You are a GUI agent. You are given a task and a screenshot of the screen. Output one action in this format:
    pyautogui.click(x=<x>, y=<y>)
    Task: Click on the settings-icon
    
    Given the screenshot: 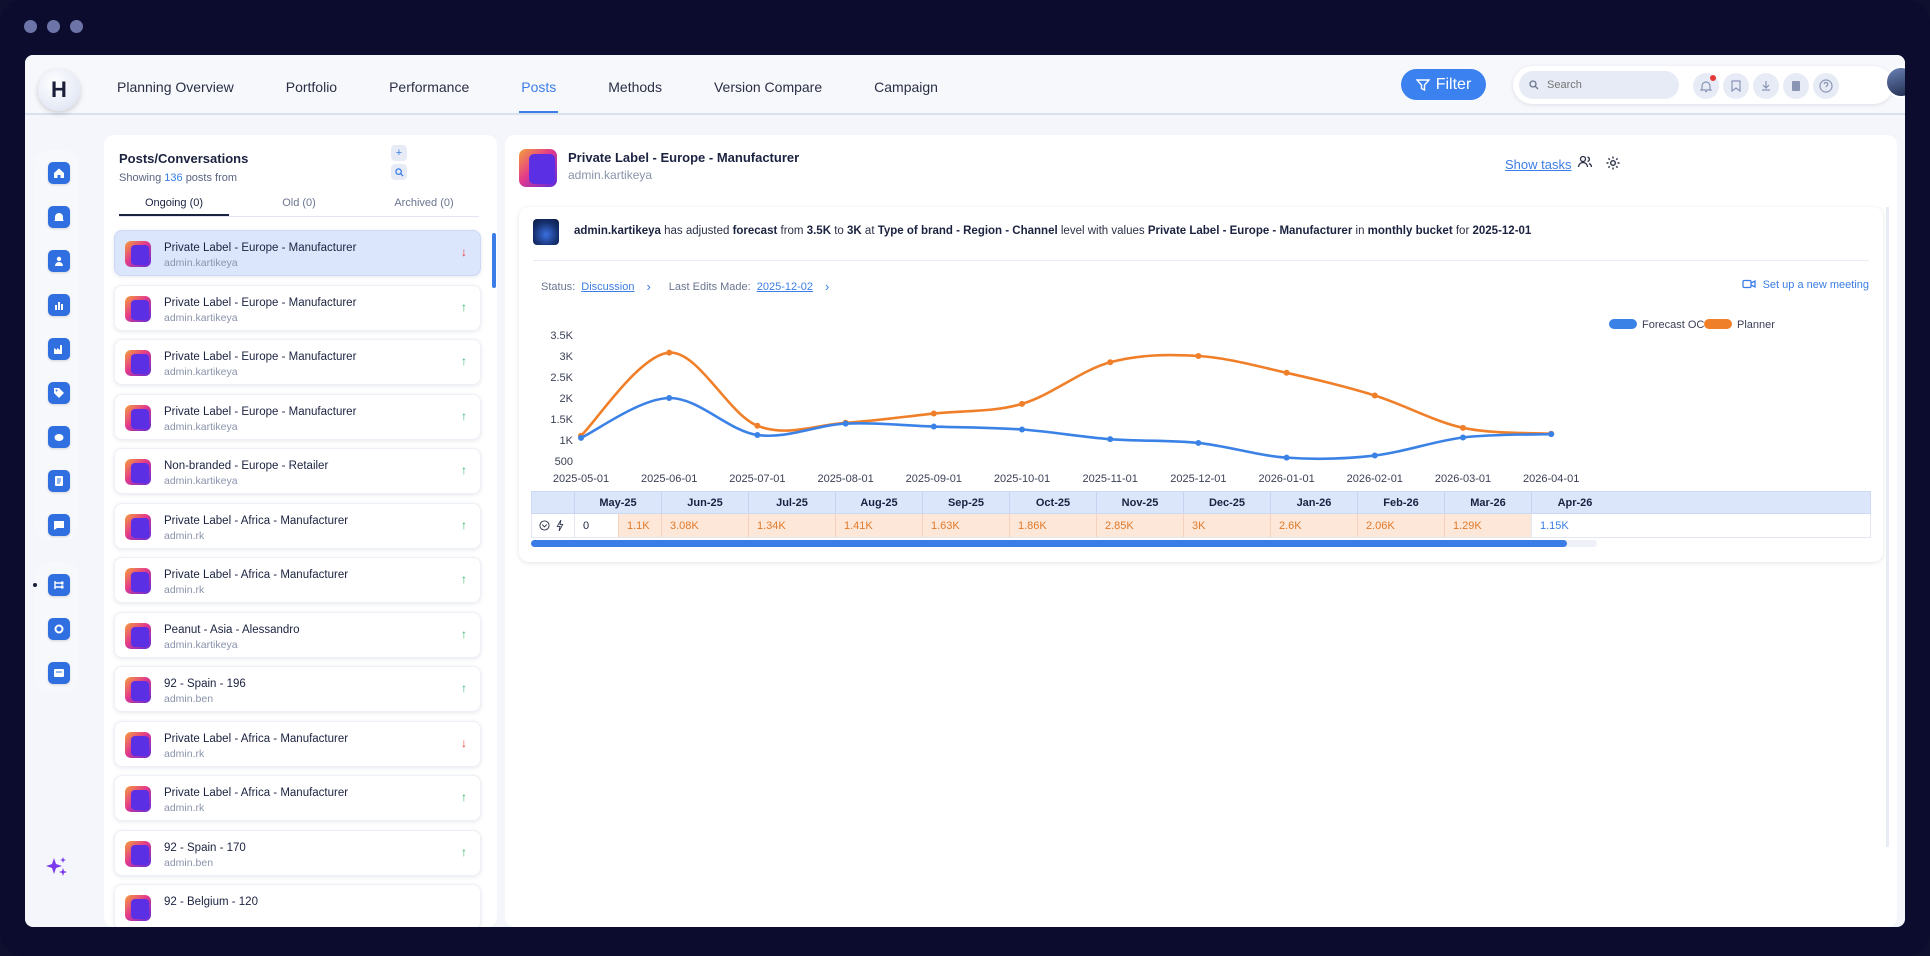 What is the action you would take?
    pyautogui.click(x=1613, y=165)
    